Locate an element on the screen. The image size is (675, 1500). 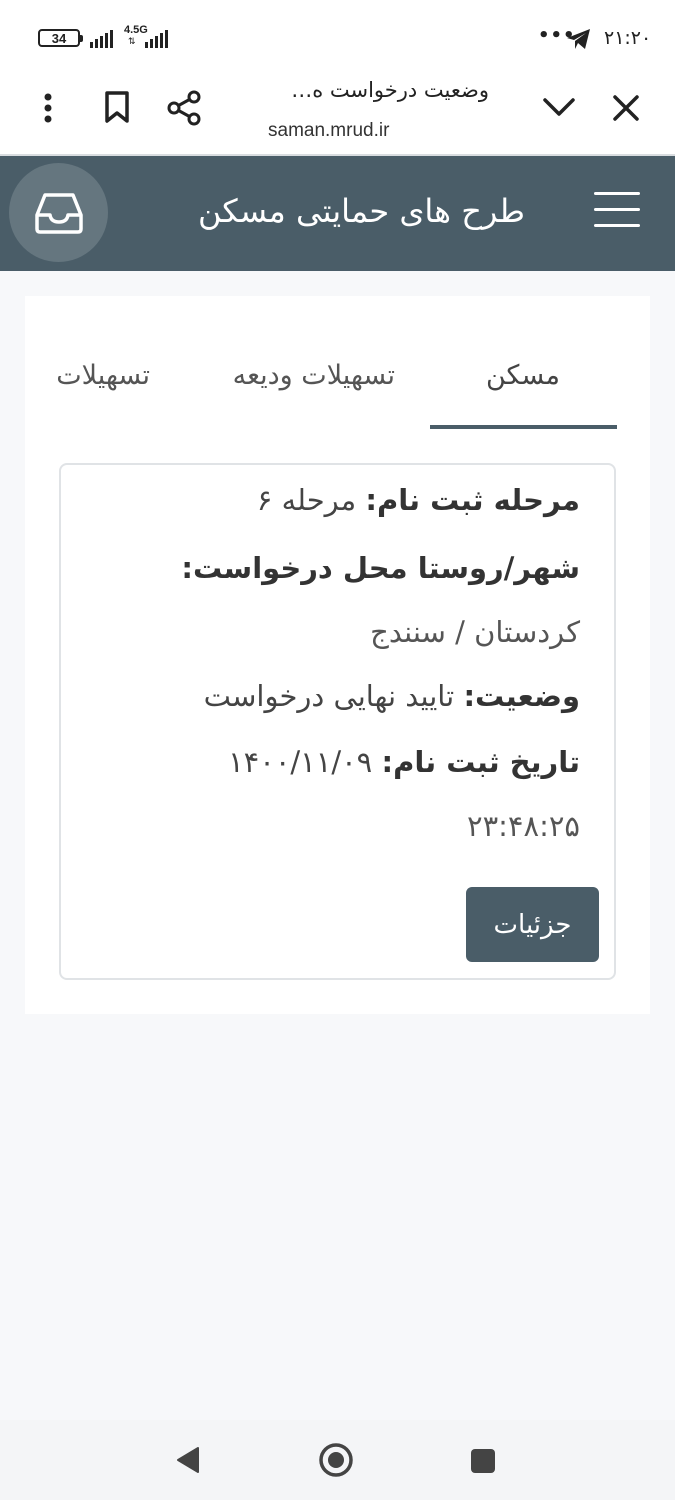
active-tab-indicator is located at coordinates (523, 427).